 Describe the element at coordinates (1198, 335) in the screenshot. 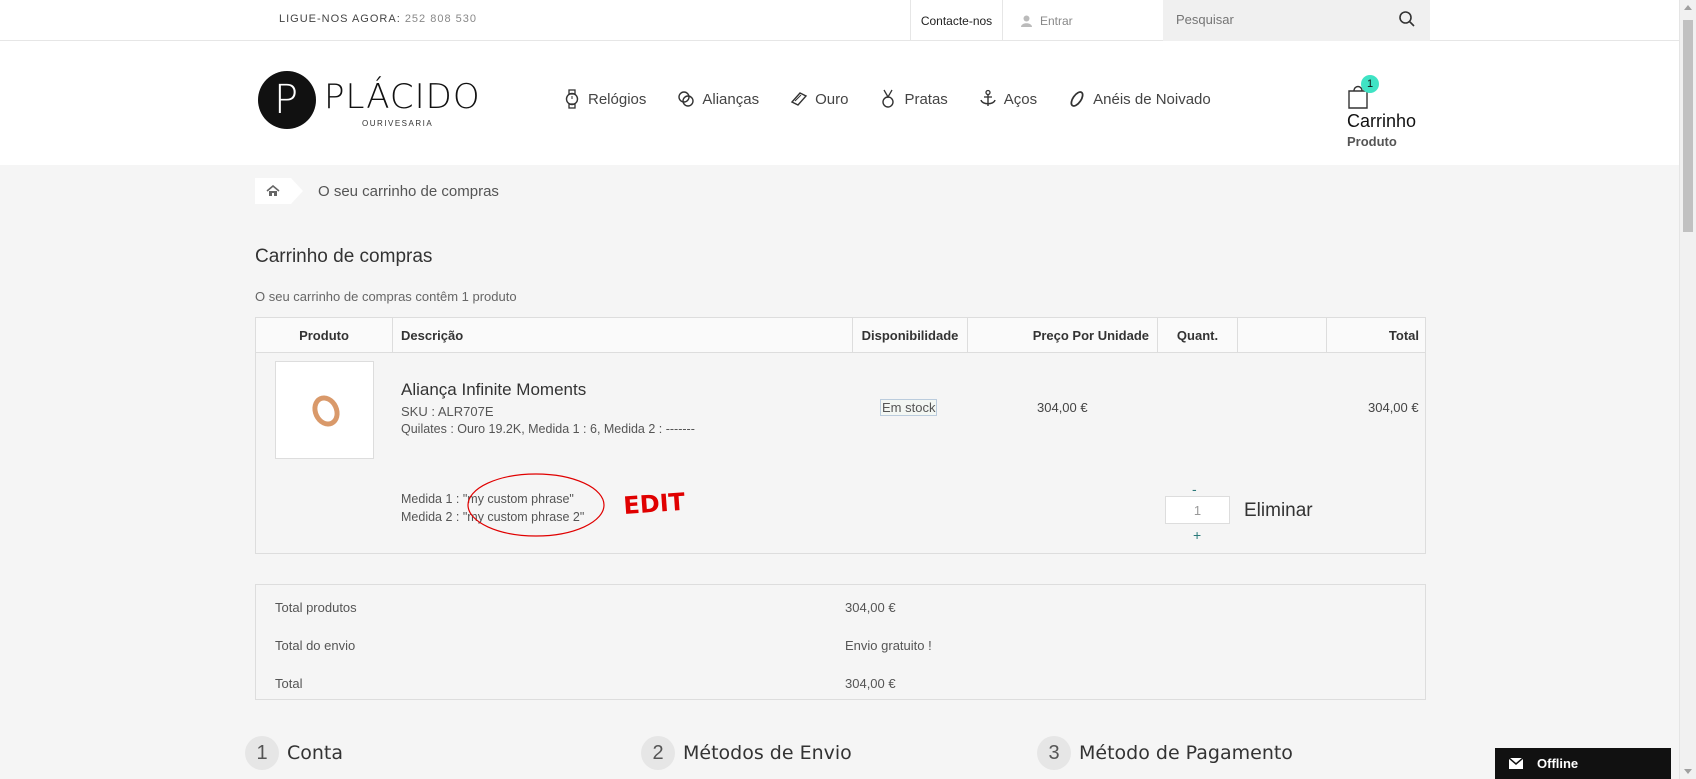

I see `column-header-qty: Quant.` at that location.